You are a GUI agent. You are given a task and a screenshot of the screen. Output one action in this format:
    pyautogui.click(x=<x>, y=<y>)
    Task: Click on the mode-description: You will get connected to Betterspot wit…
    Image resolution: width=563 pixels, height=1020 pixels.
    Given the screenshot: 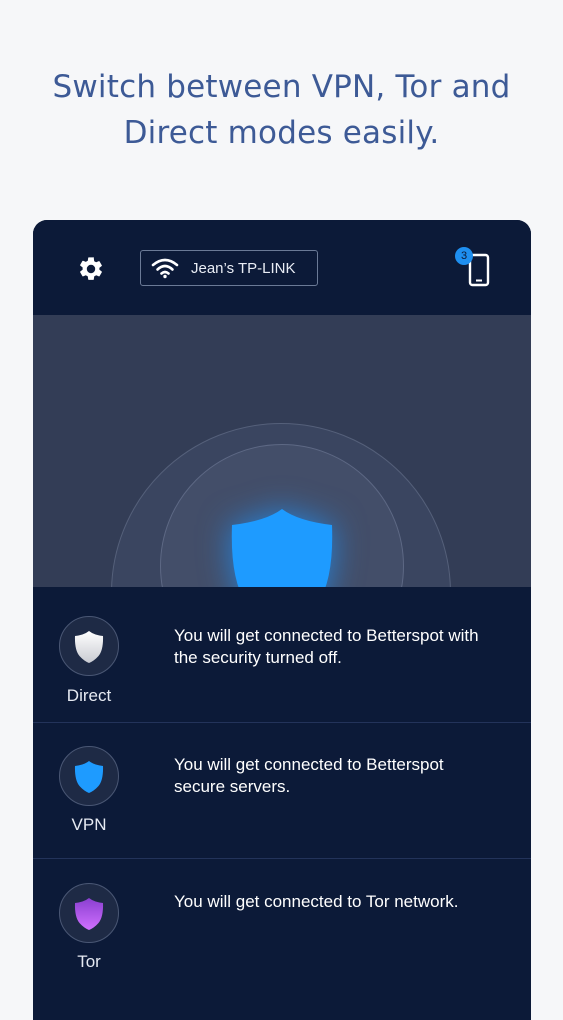 What is the action you would take?
    pyautogui.click(x=326, y=646)
    